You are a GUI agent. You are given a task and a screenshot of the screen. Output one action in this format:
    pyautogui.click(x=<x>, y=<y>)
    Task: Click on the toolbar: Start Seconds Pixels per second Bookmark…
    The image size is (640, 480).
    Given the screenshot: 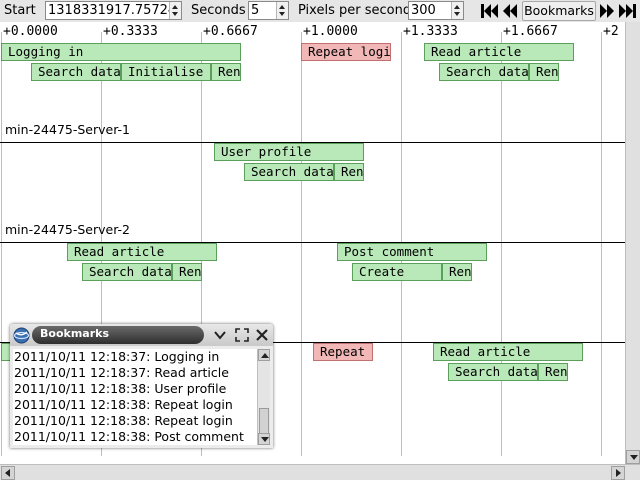 What is the action you would take?
    pyautogui.click(x=320, y=11)
    